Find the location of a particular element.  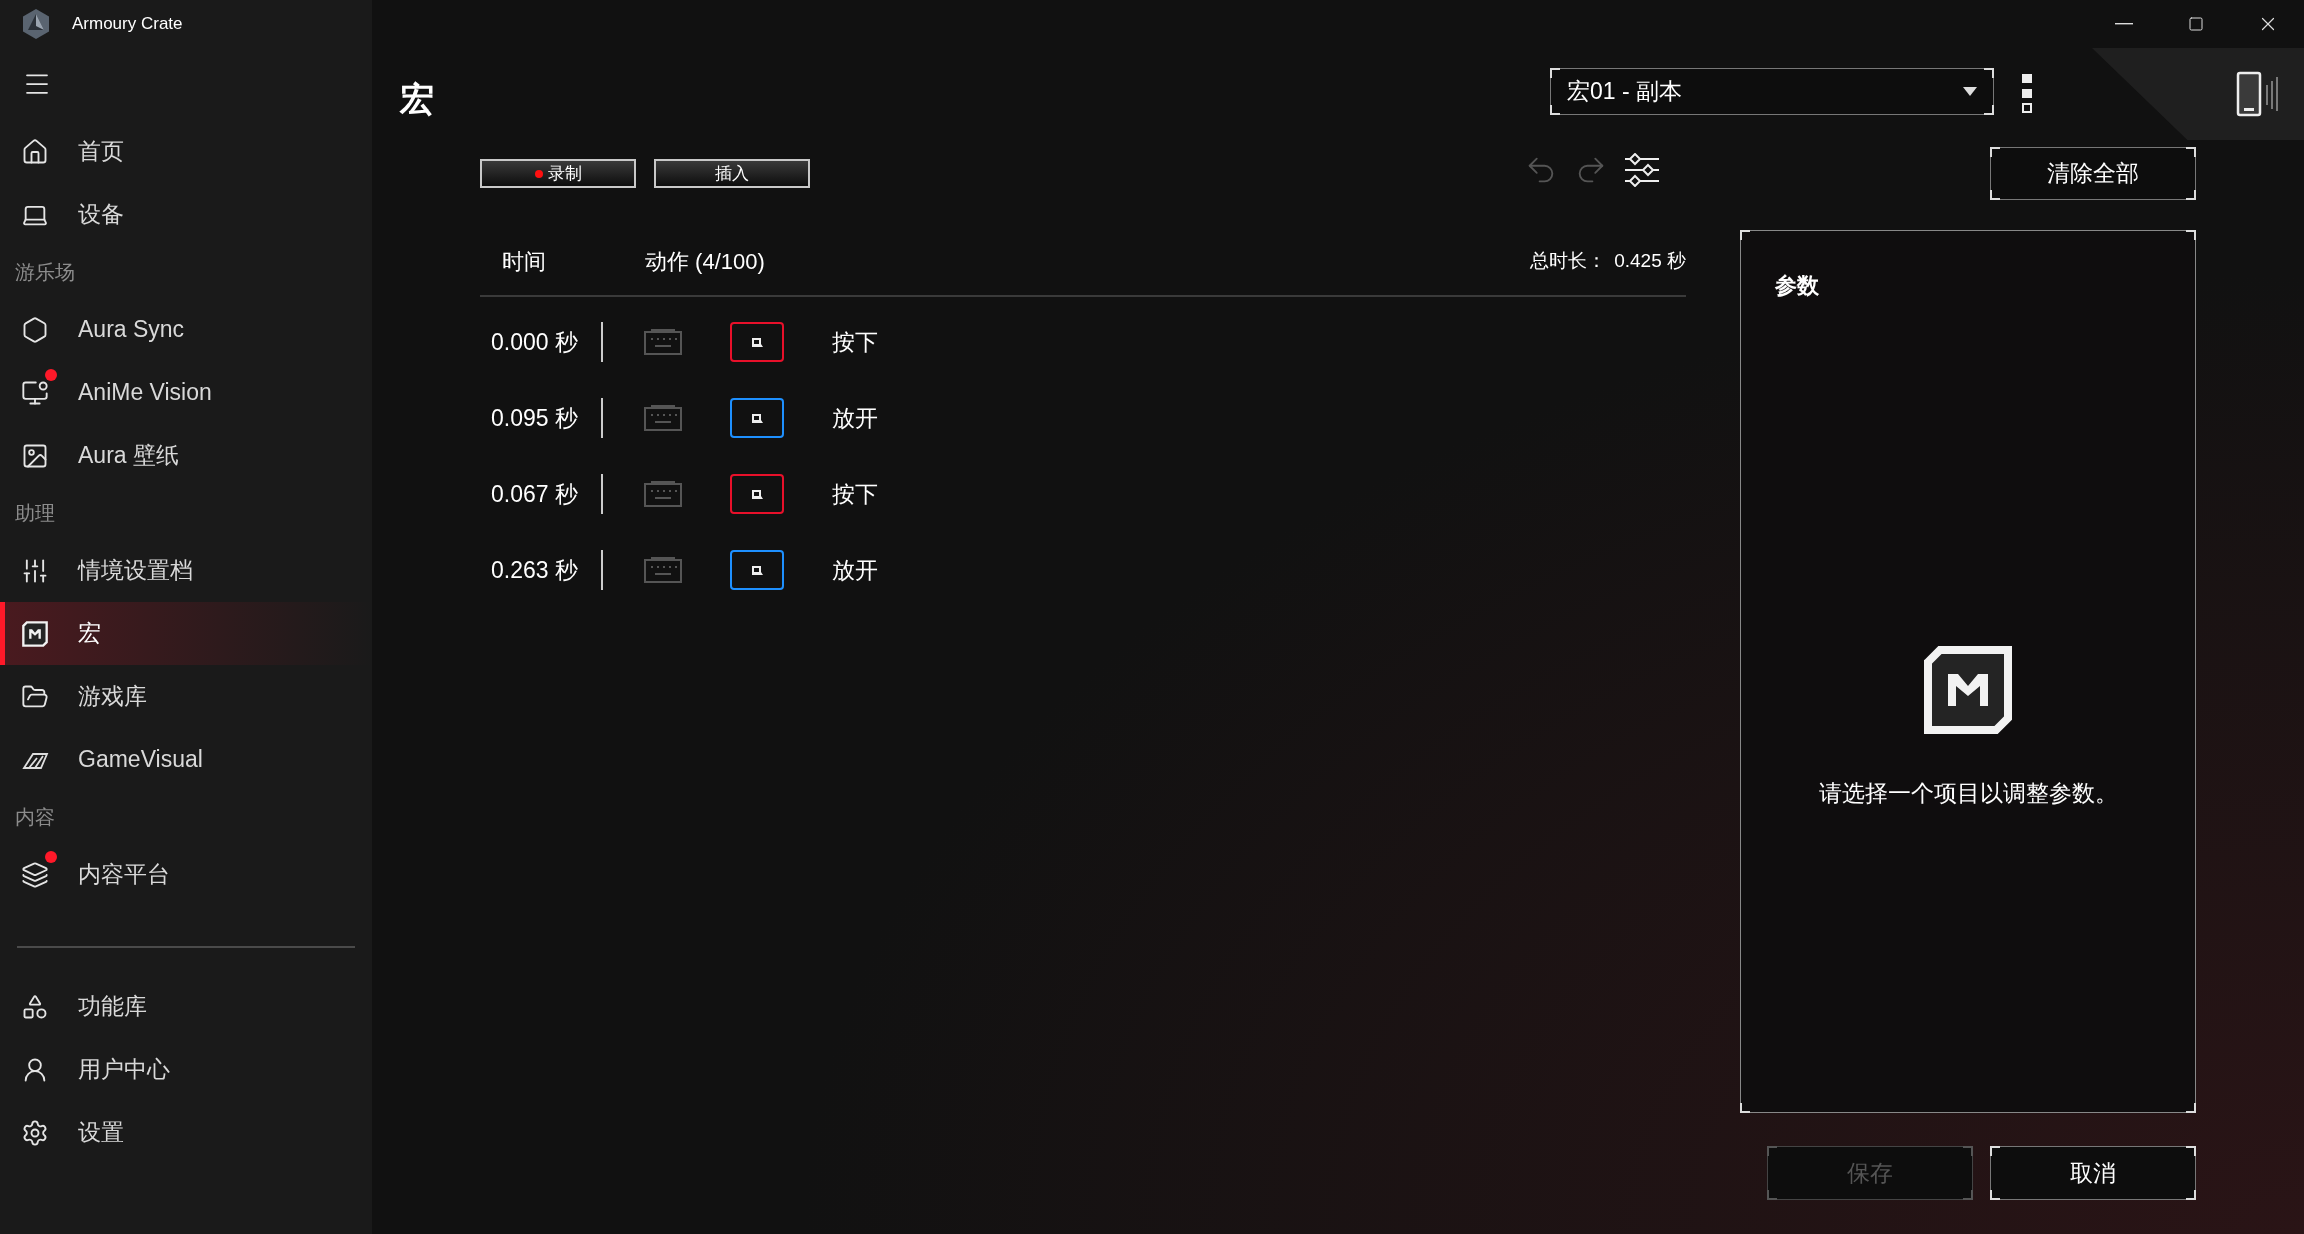

sidebar-item: 内容平台 is located at coordinates (186, 874).